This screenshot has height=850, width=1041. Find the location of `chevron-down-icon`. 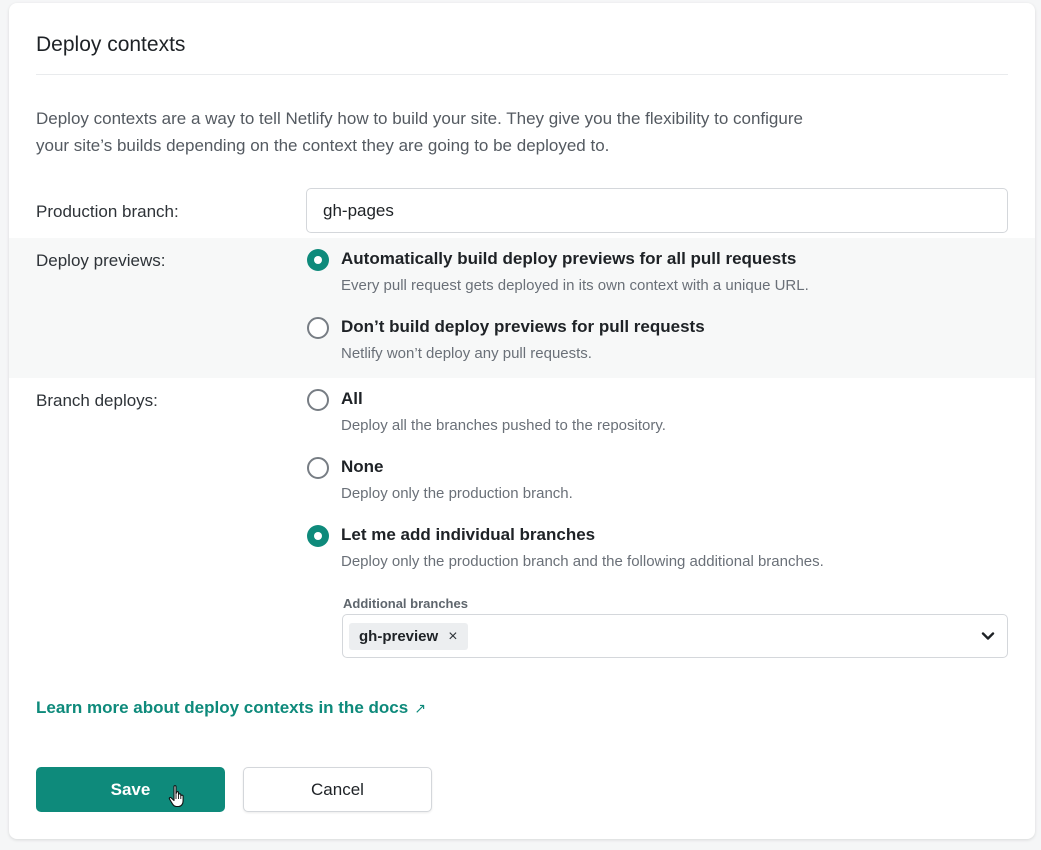

chevron-down-icon is located at coordinates (988, 636).